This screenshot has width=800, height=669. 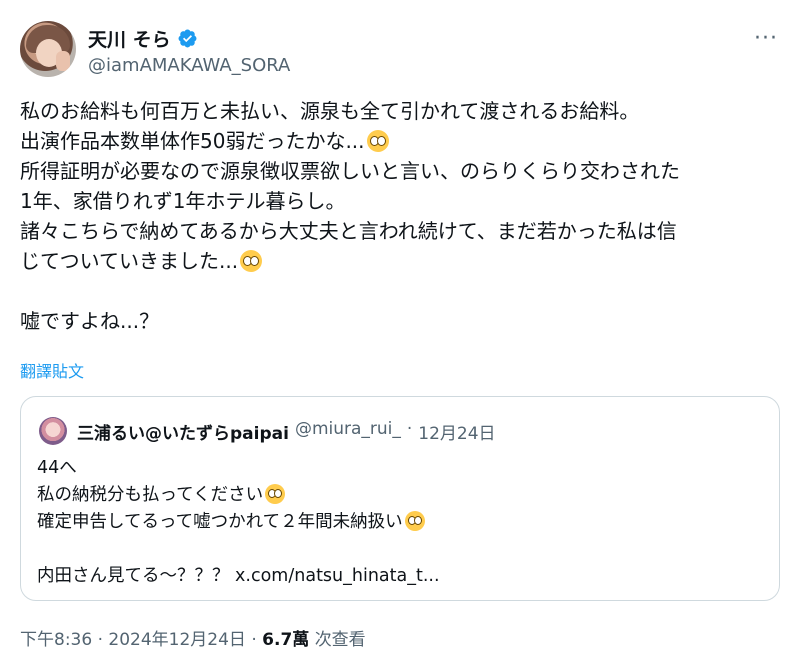 I want to click on author-handle: @iamAMAKAWA_SORA, so click(x=189, y=65).